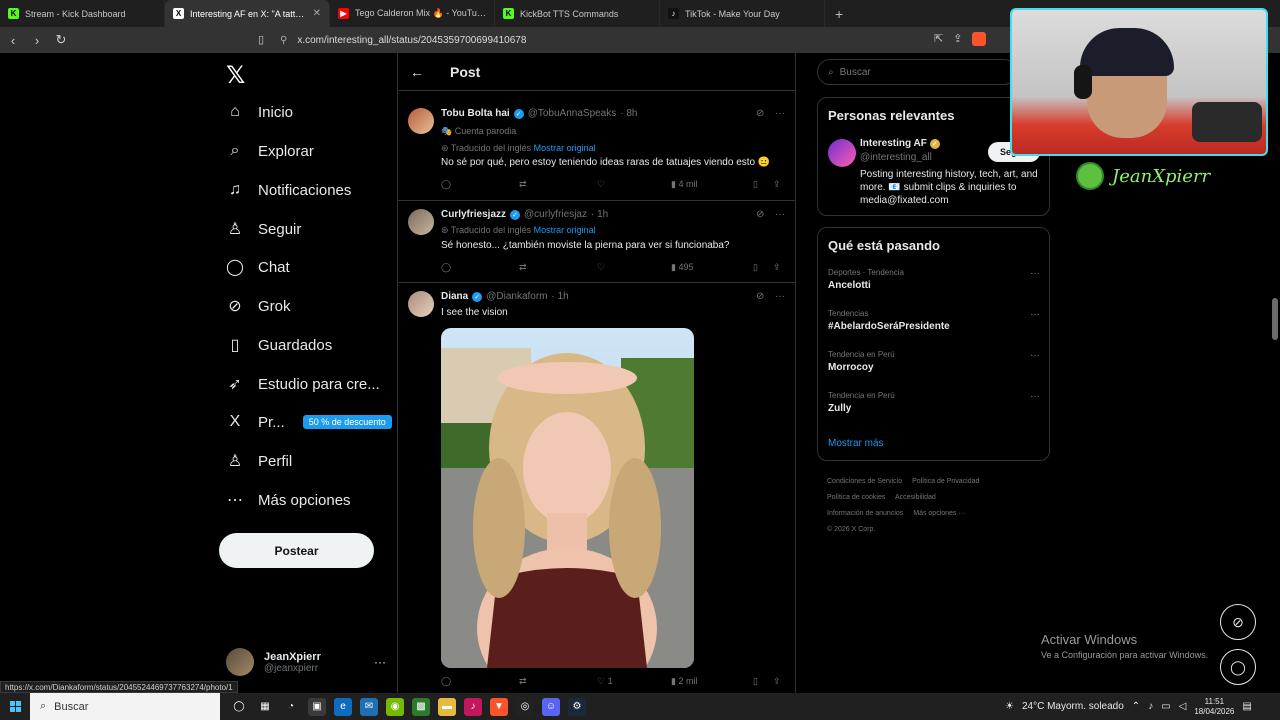 Image resolution: width=1280 pixels, height=720 pixels. What do you see at coordinates (259, 112) in the screenshot?
I see `nav-inicio: ⌂ Inicio` at bounding box center [259, 112].